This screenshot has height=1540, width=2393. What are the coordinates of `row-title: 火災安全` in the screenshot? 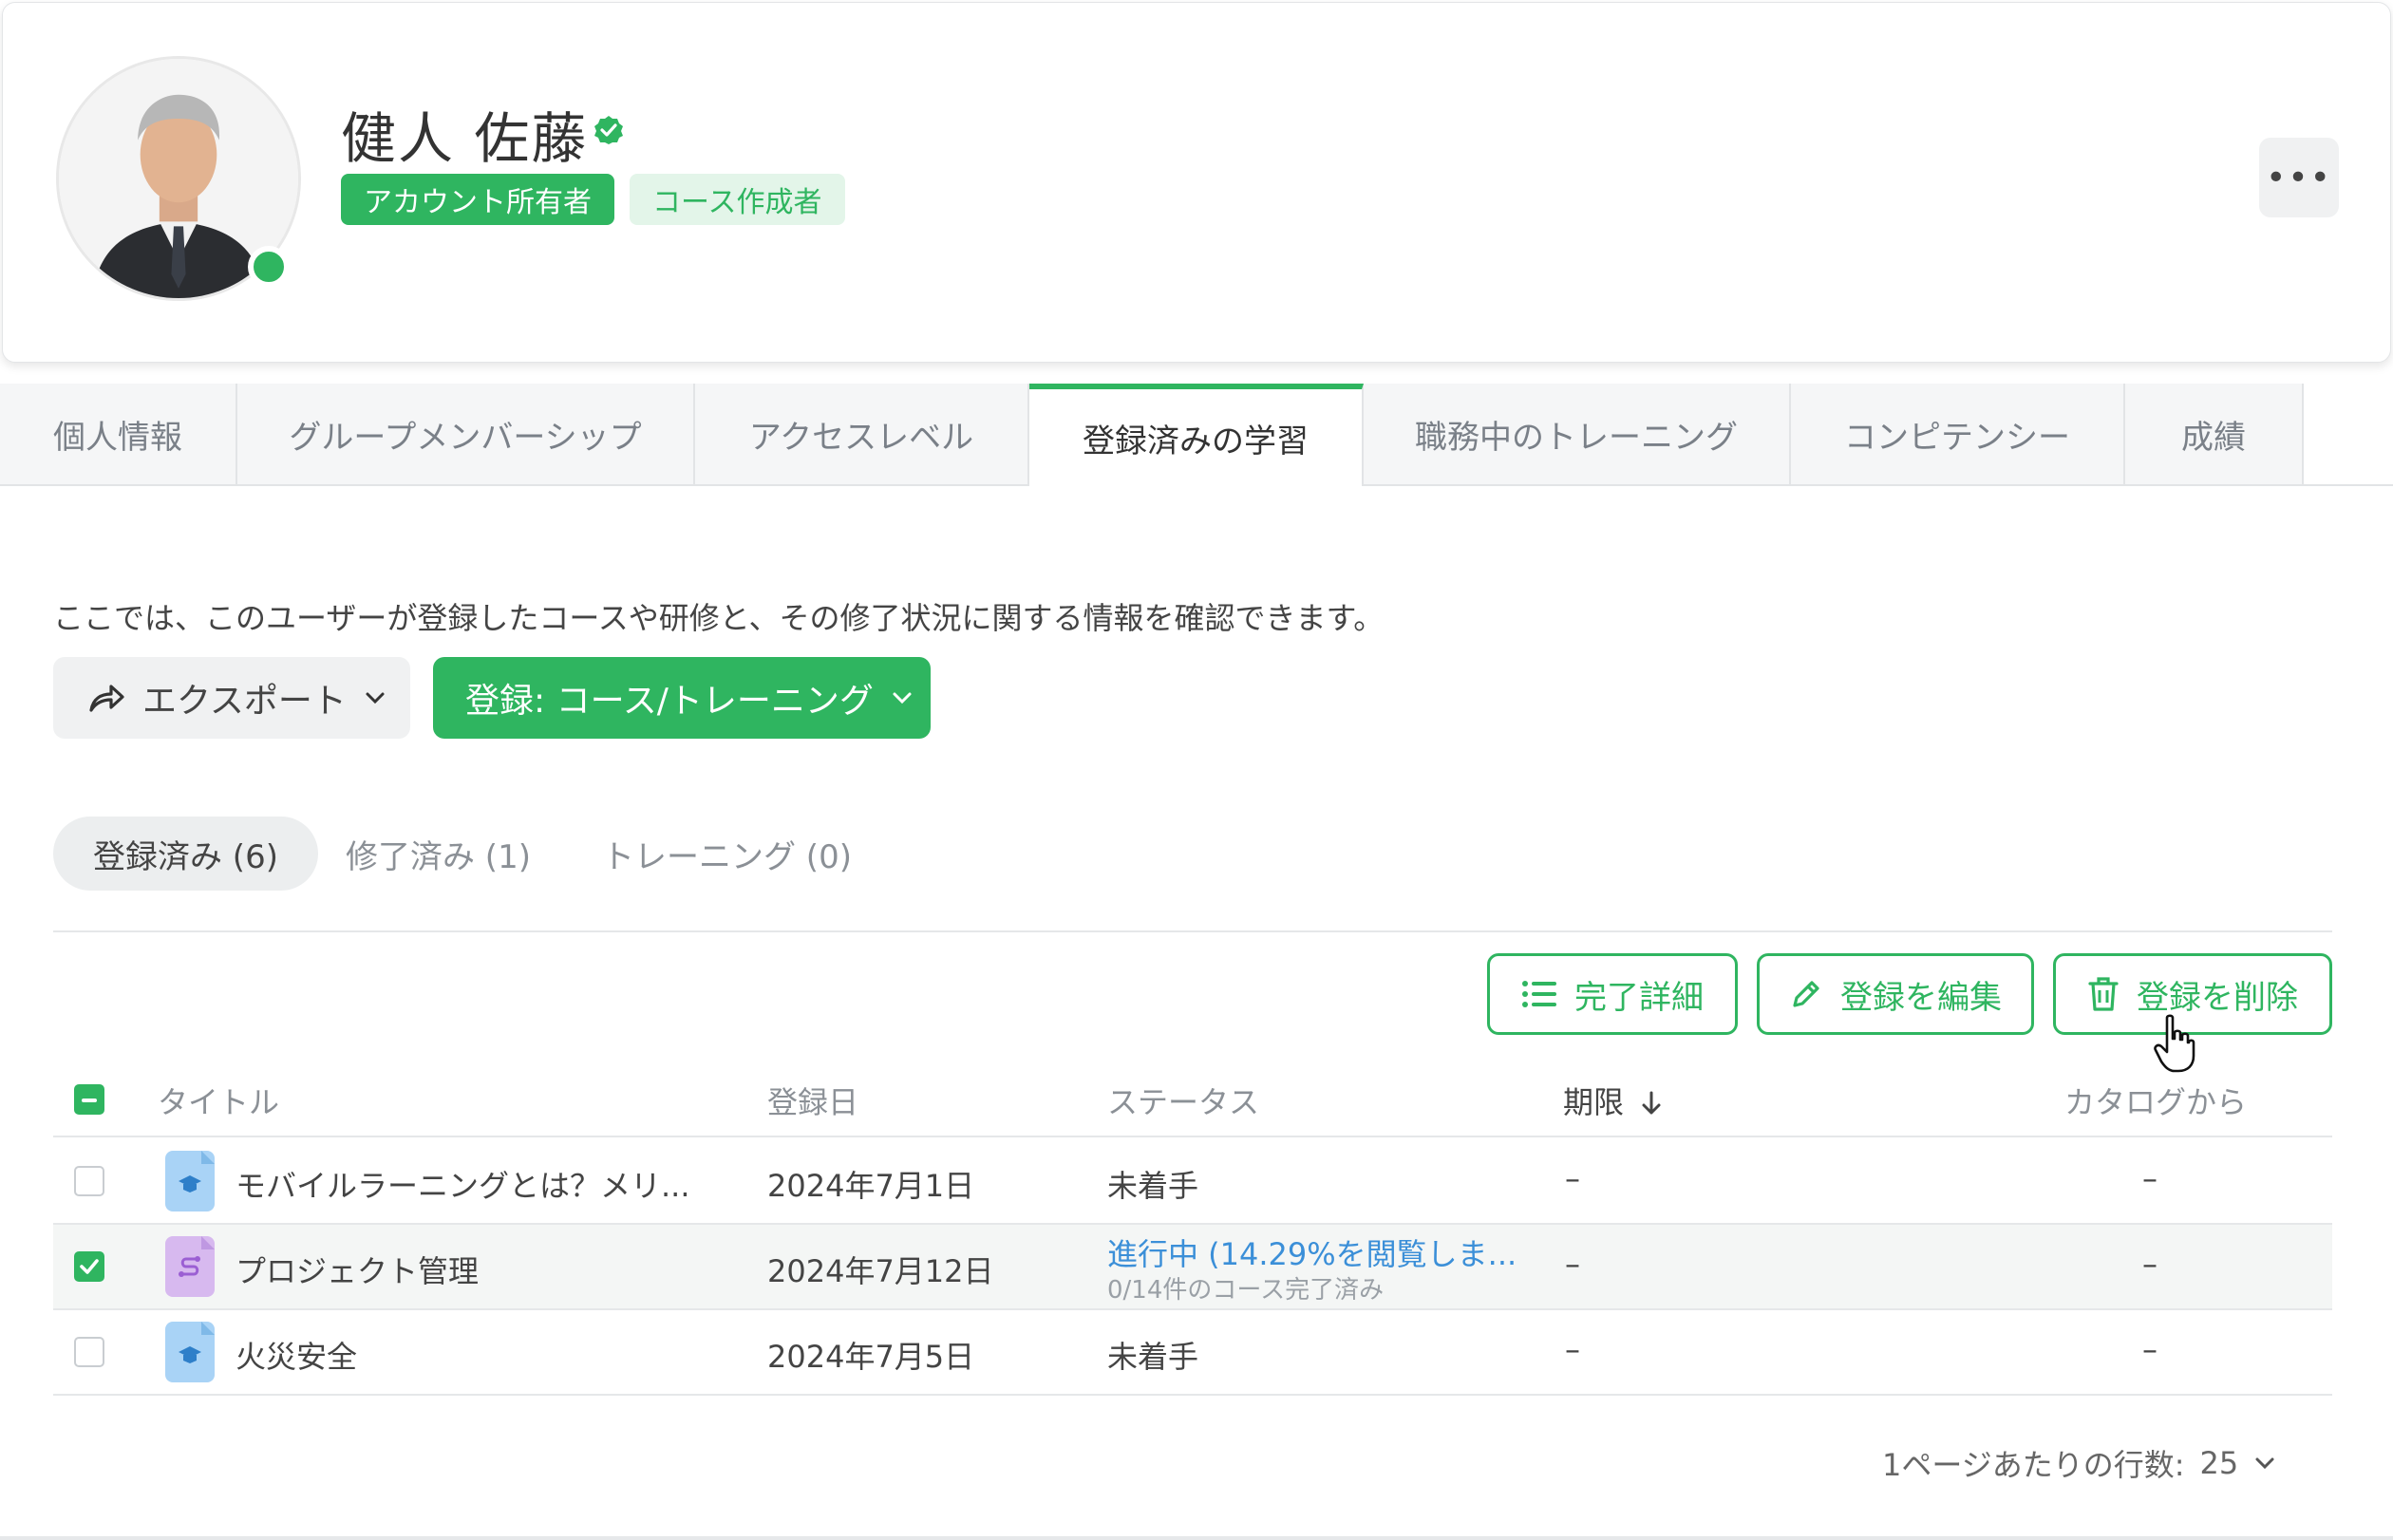 It's located at (296, 1355).